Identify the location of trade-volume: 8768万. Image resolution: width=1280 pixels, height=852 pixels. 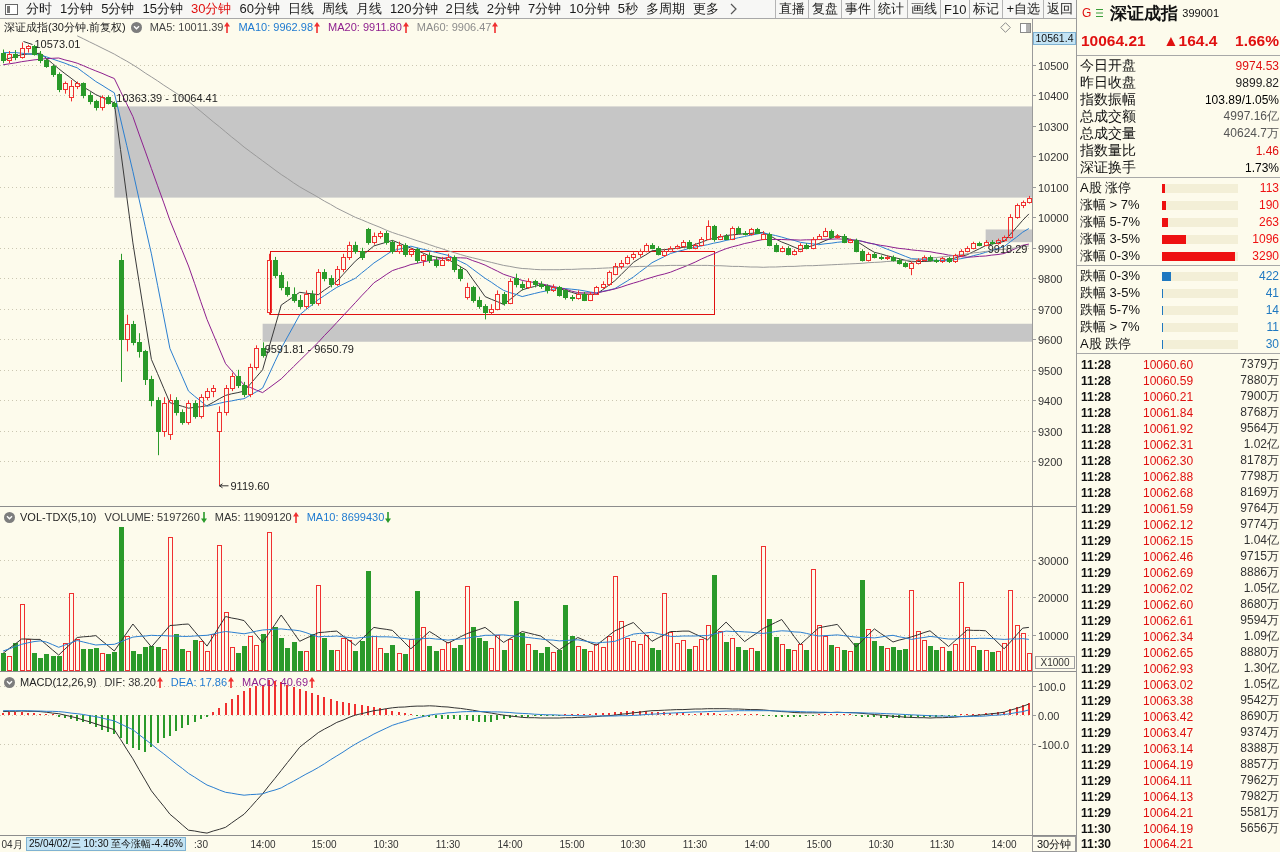
(1259, 412).